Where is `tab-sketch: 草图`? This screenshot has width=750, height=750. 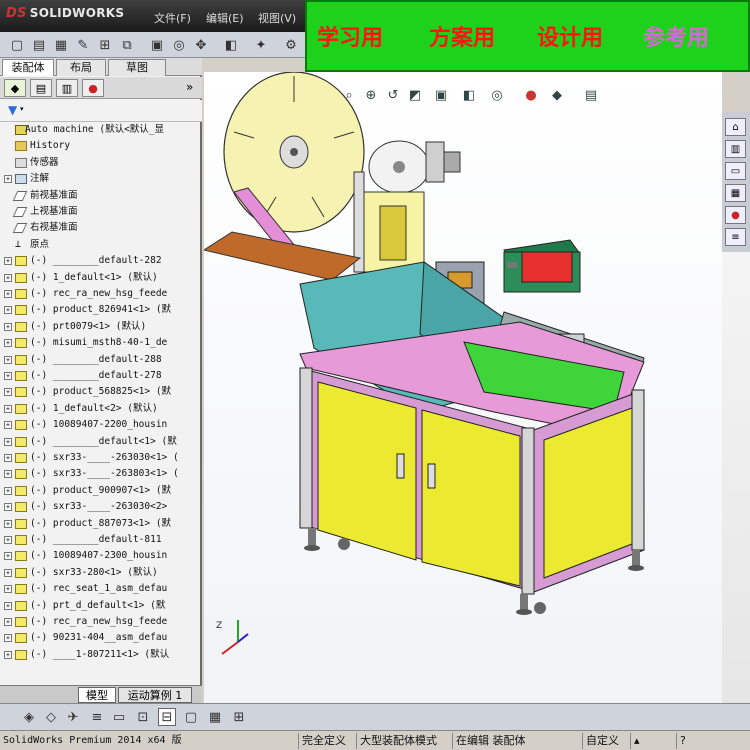 tab-sketch: 草图 is located at coordinates (137, 67).